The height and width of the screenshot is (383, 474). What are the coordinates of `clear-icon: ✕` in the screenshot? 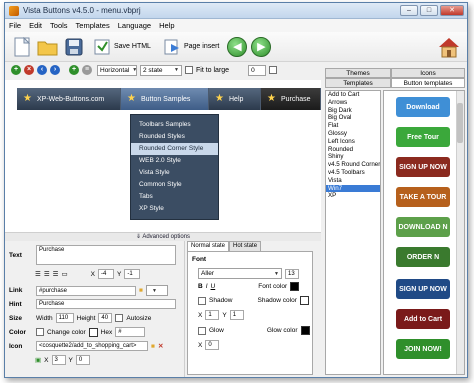 It's located at (160, 346).